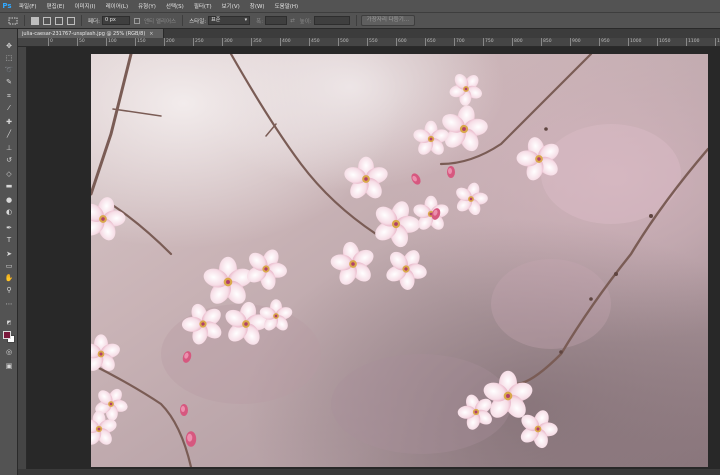 The width and height of the screenshot is (720, 475). Describe the element at coordinates (402, 41) in the screenshot. I see `ruler-tick-label: 600` at that location.